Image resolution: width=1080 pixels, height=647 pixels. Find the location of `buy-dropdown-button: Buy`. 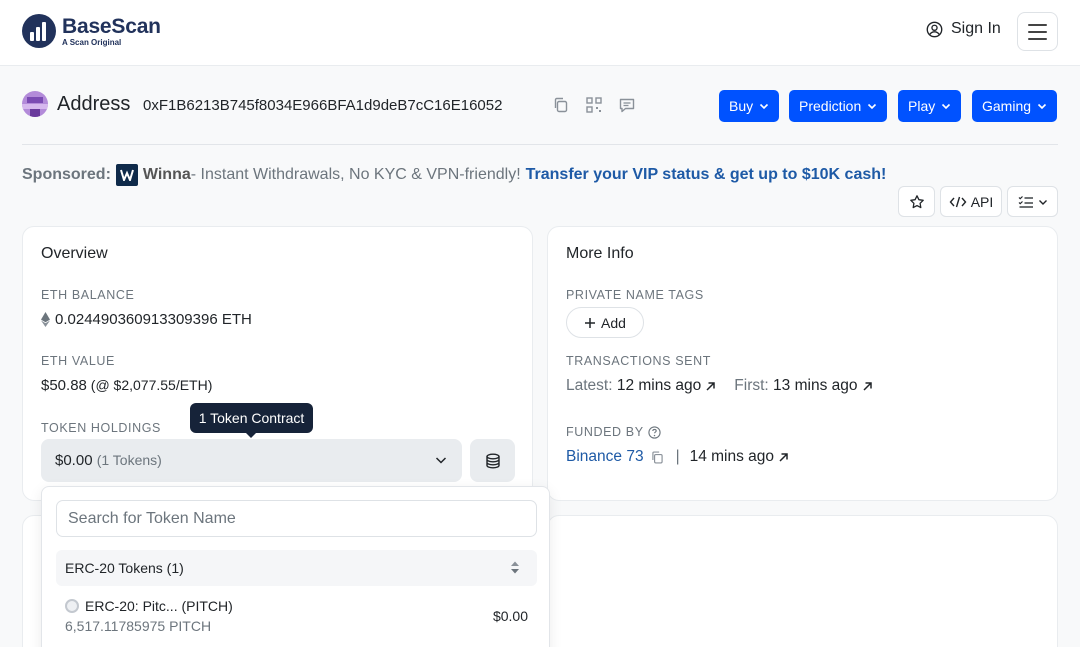

buy-dropdown-button: Buy is located at coordinates (749, 106).